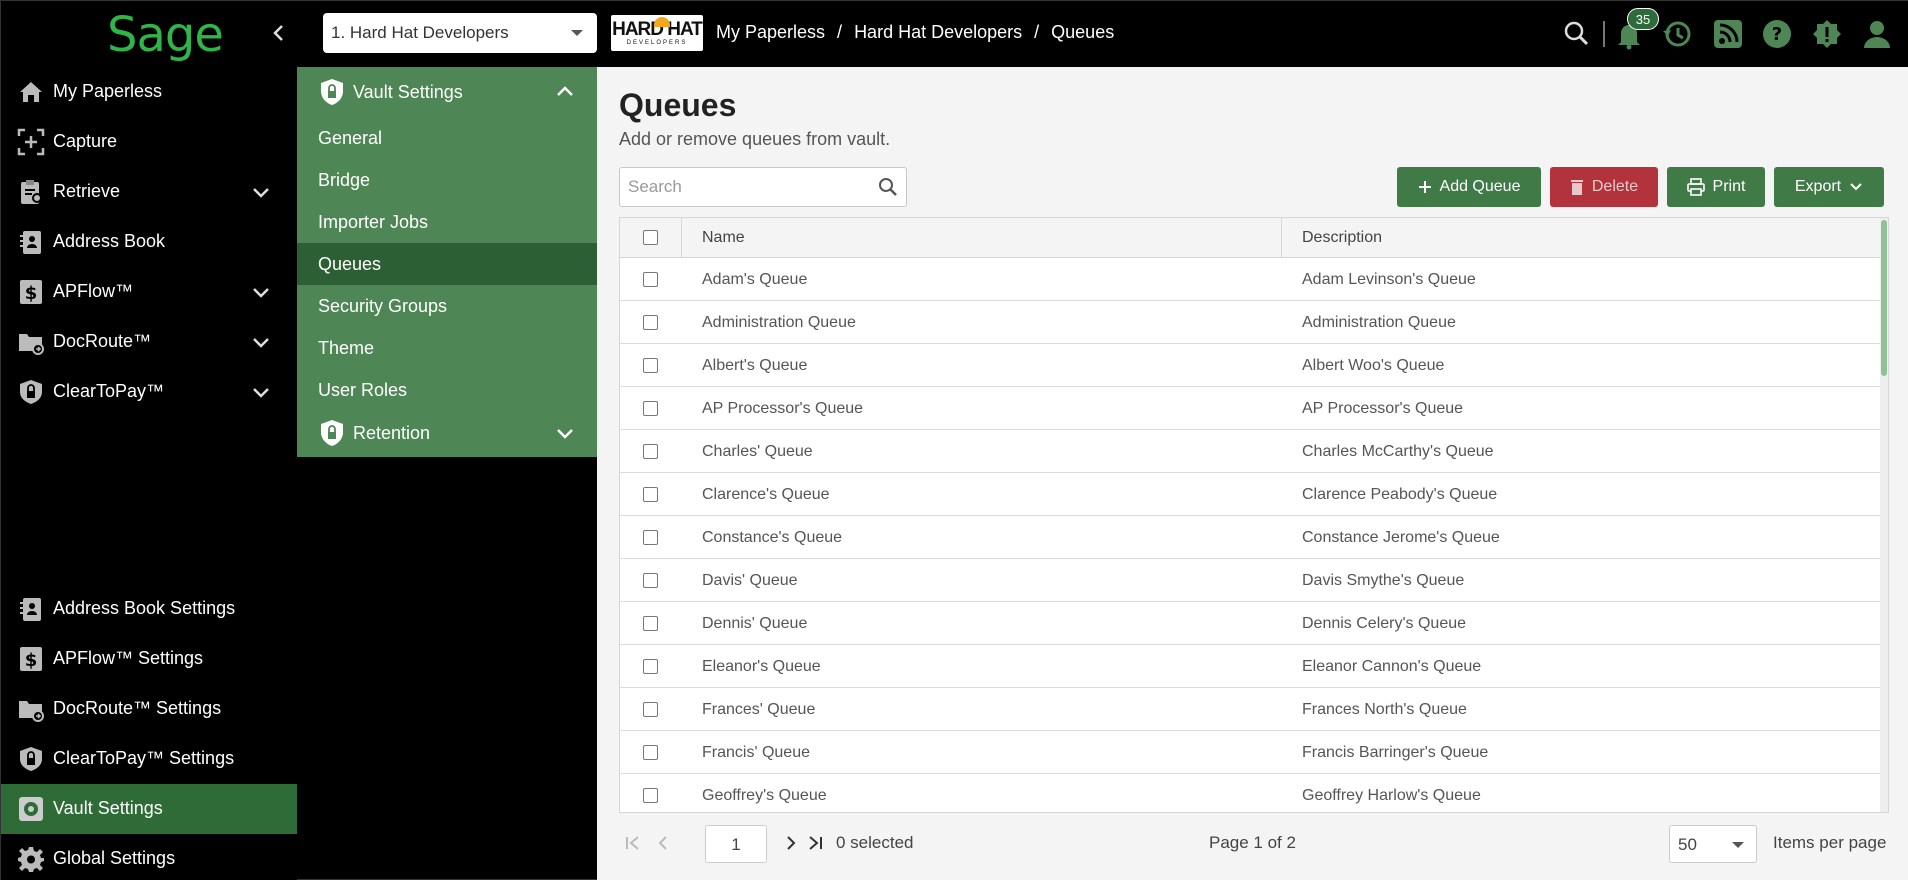 The height and width of the screenshot is (880, 1908). Describe the element at coordinates (1677, 34) in the screenshot. I see `history-icon` at that location.